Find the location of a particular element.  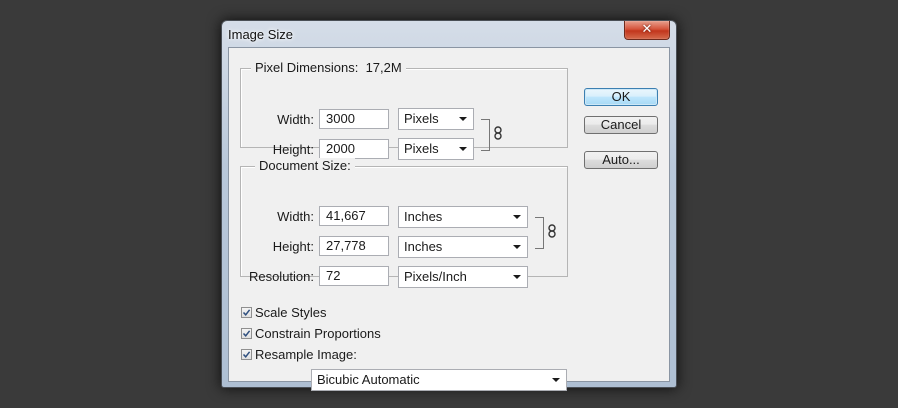

doc-width-label: Width: is located at coordinates (295, 216).